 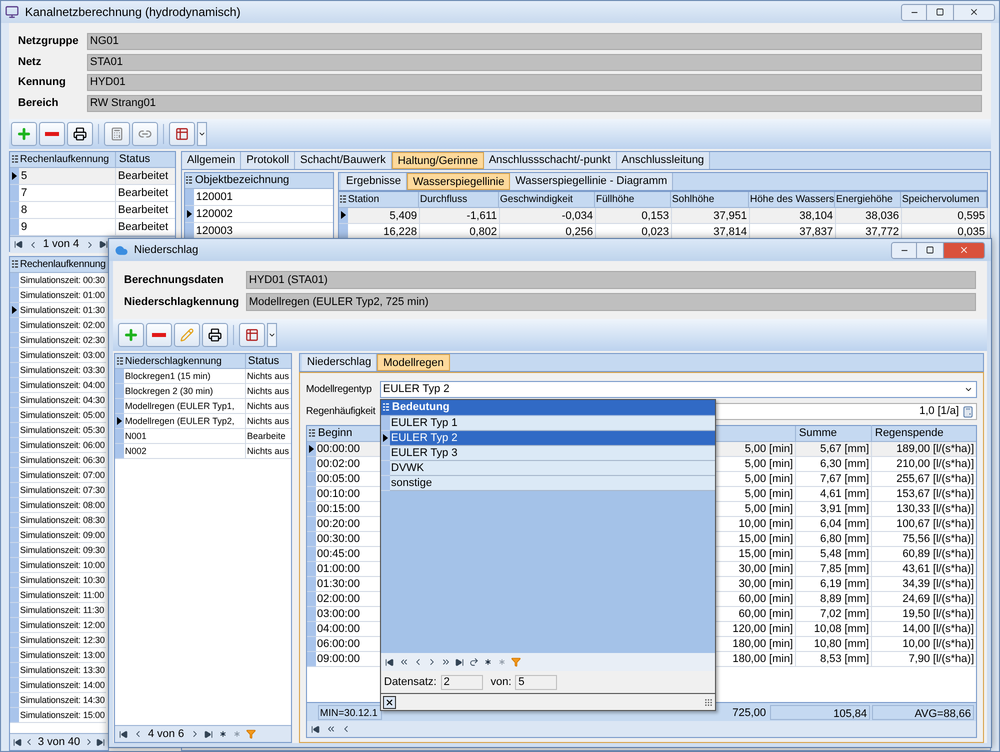 What do you see at coordinates (263, 214) in the screenshot?
I see `list-item: 120002` at bounding box center [263, 214].